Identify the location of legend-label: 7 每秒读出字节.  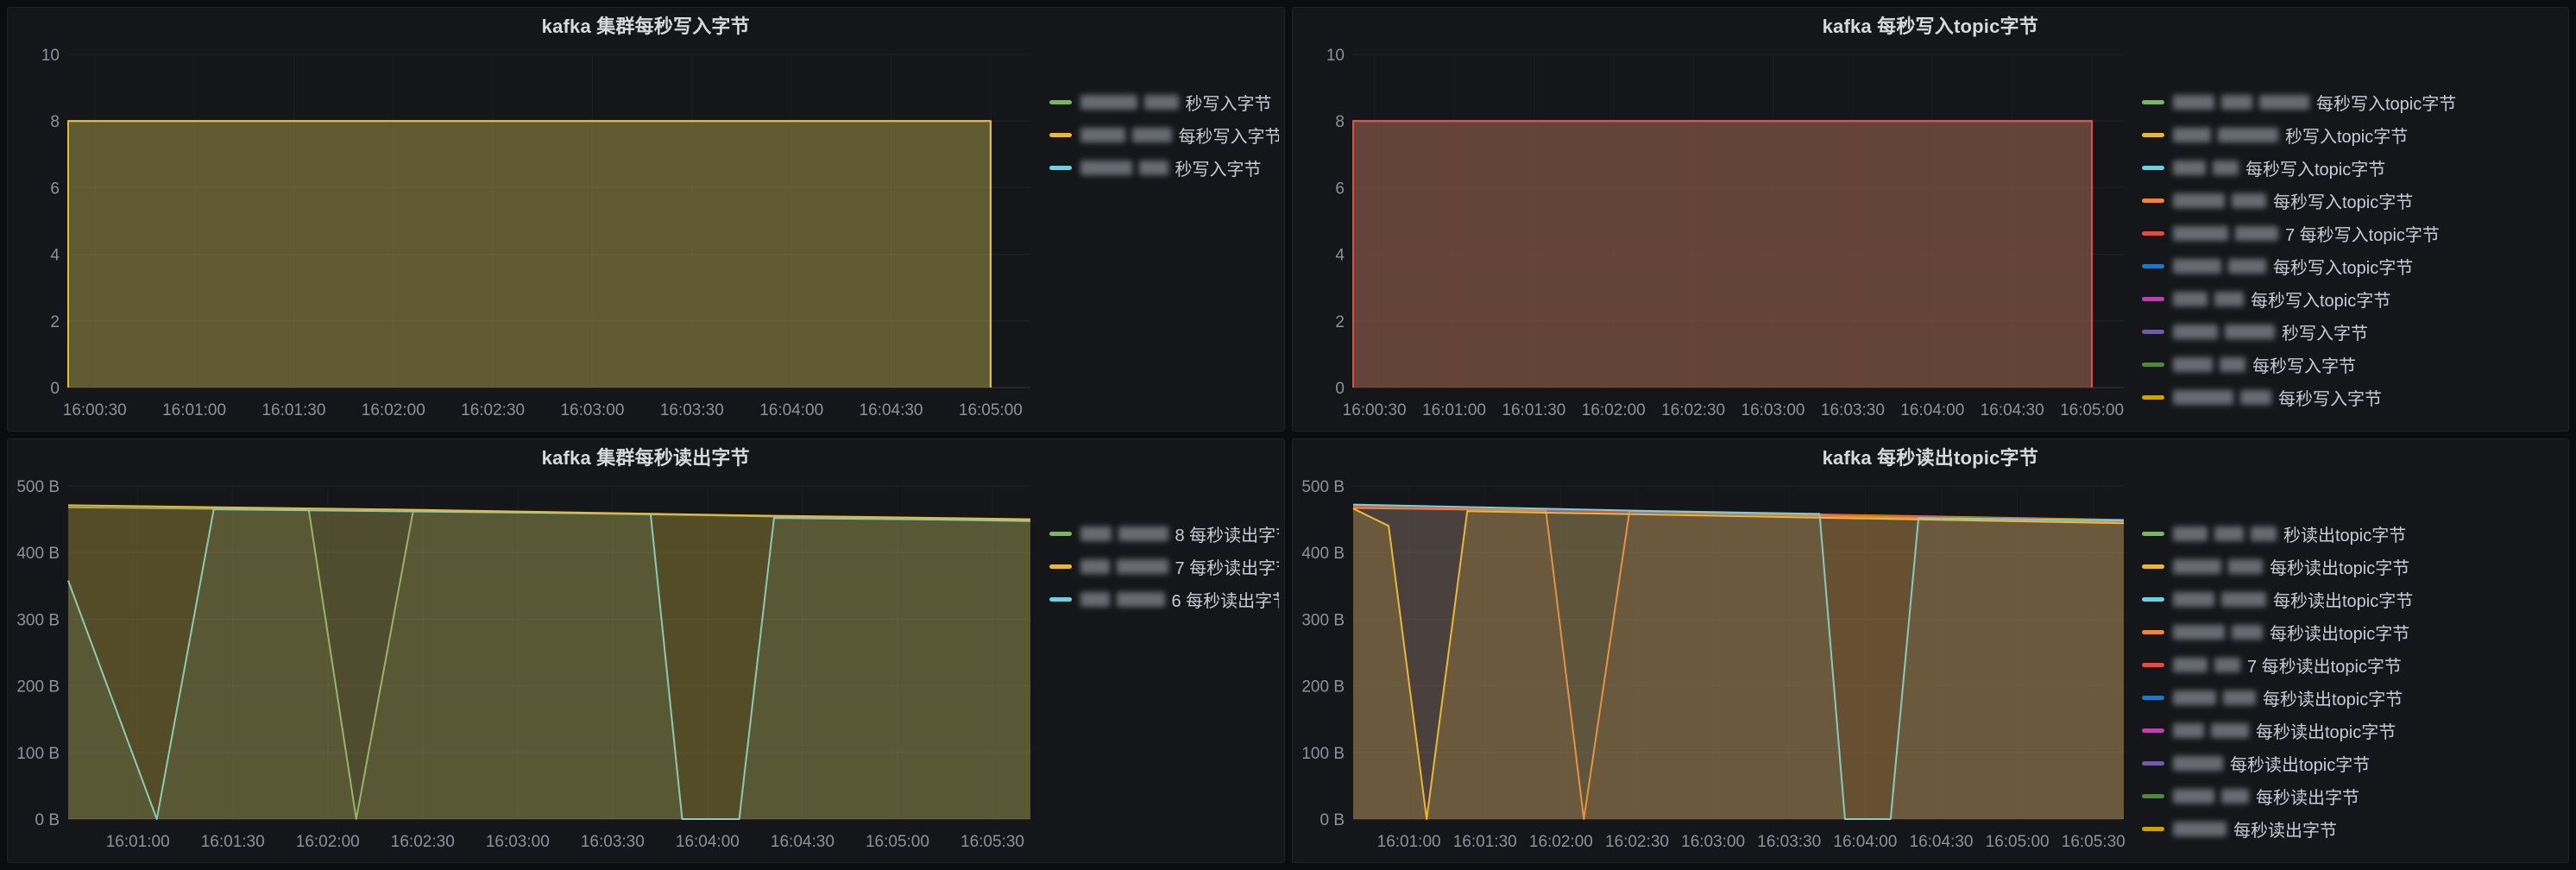
(1227, 568).